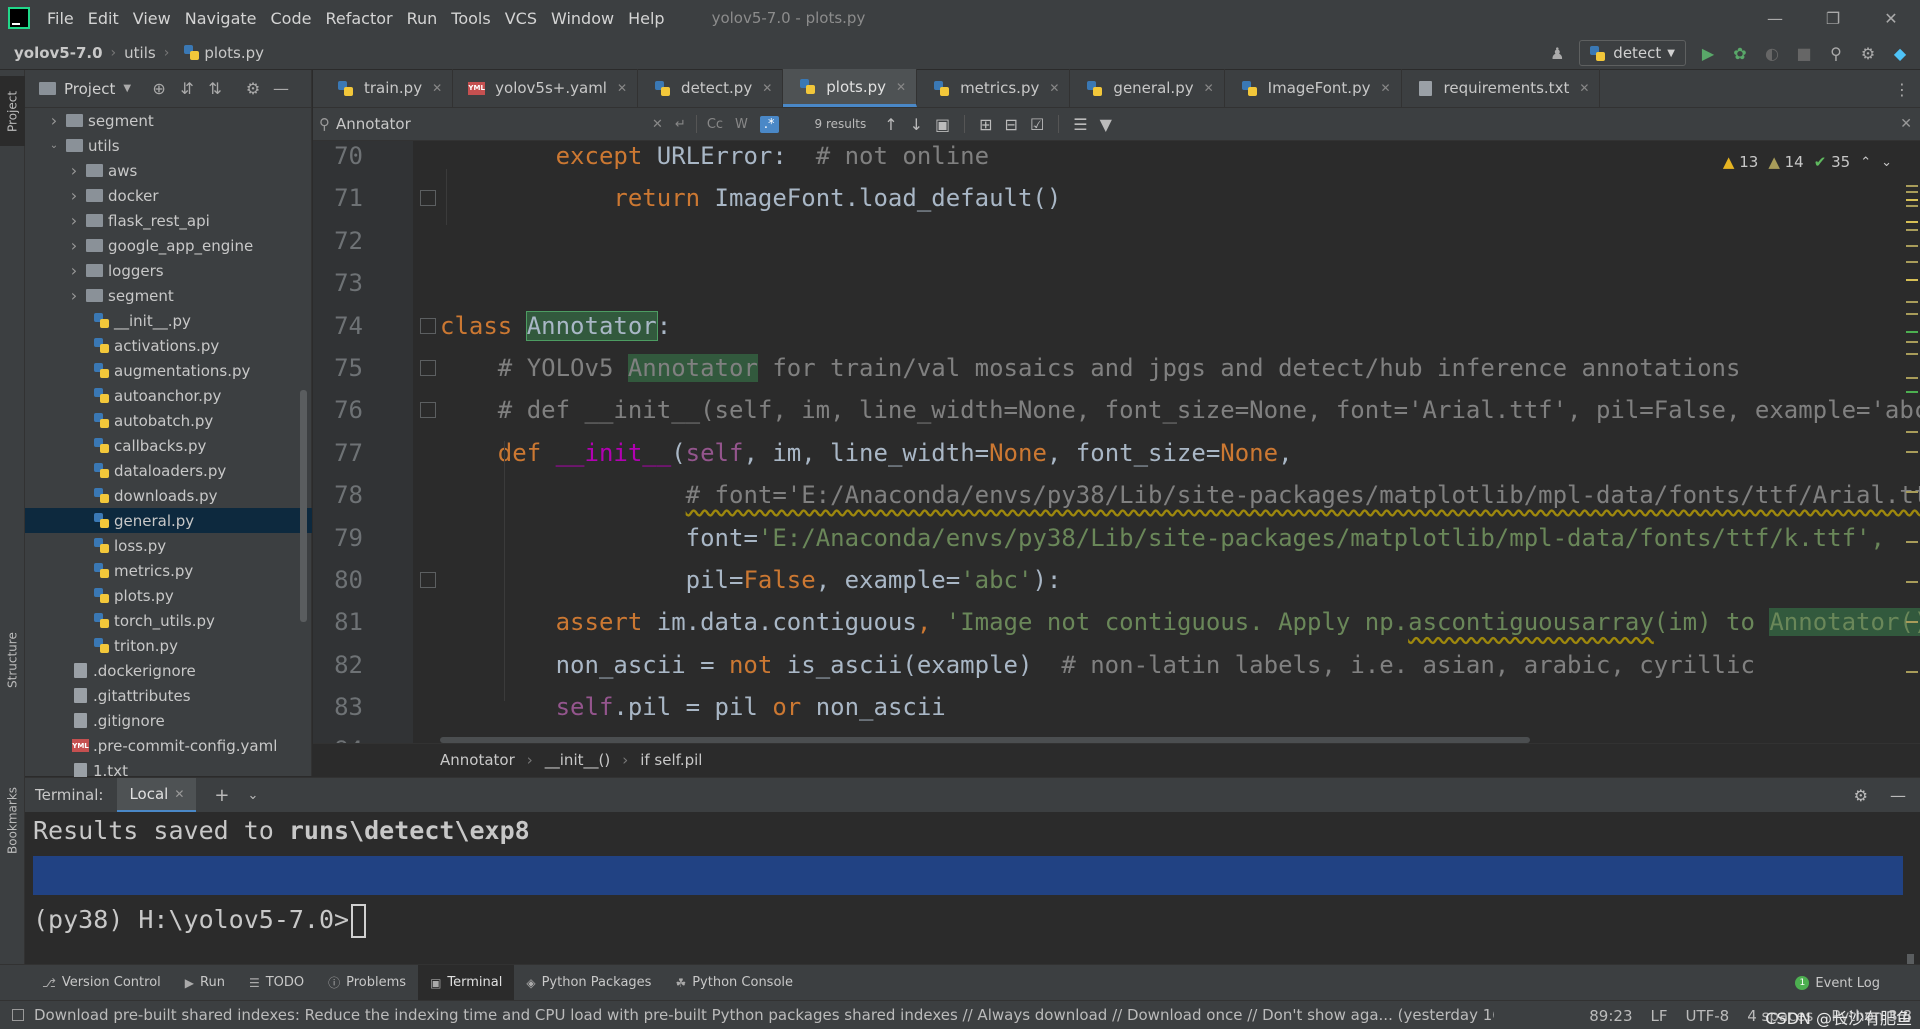 The image size is (1920, 1029). What do you see at coordinates (1891, 18) in the screenshot?
I see `close-window-icon: ✕` at bounding box center [1891, 18].